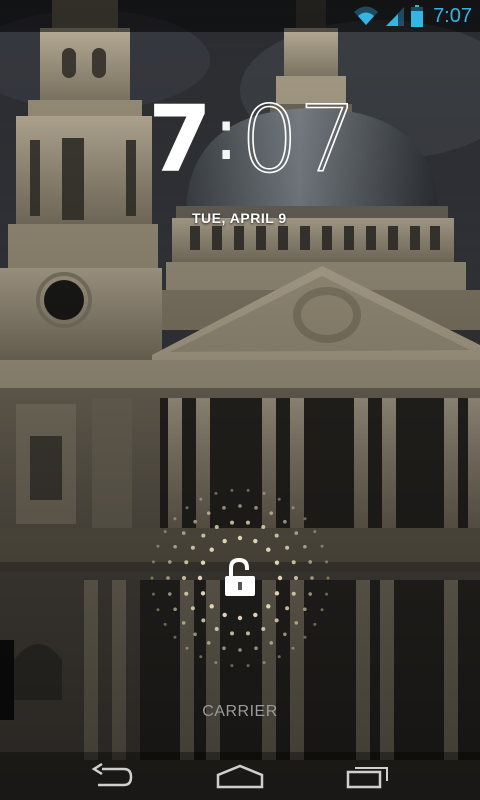  I want to click on home-icon, so click(240, 776).